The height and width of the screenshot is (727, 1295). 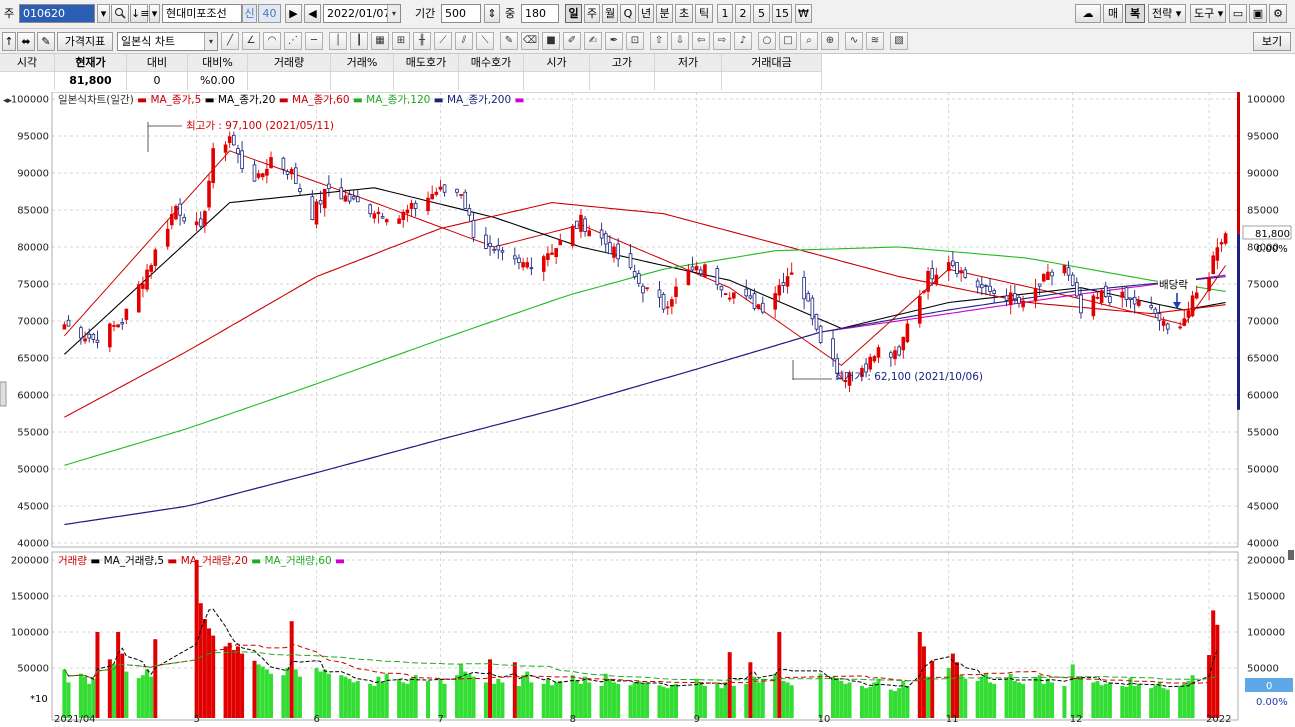 What do you see at coordinates (96, 99) in the screenshot?
I see `legend-item: 일본식차트(일간)` at bounding box center [96, 99].